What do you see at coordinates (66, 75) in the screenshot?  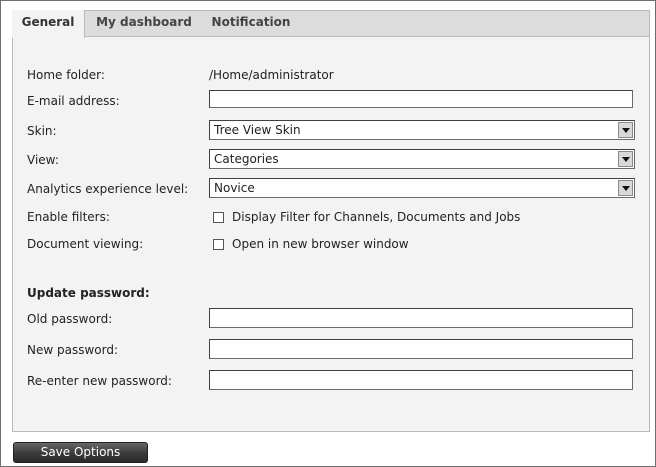 I see `home-folder-label: Home folder:` at bounding box center [66, 75].